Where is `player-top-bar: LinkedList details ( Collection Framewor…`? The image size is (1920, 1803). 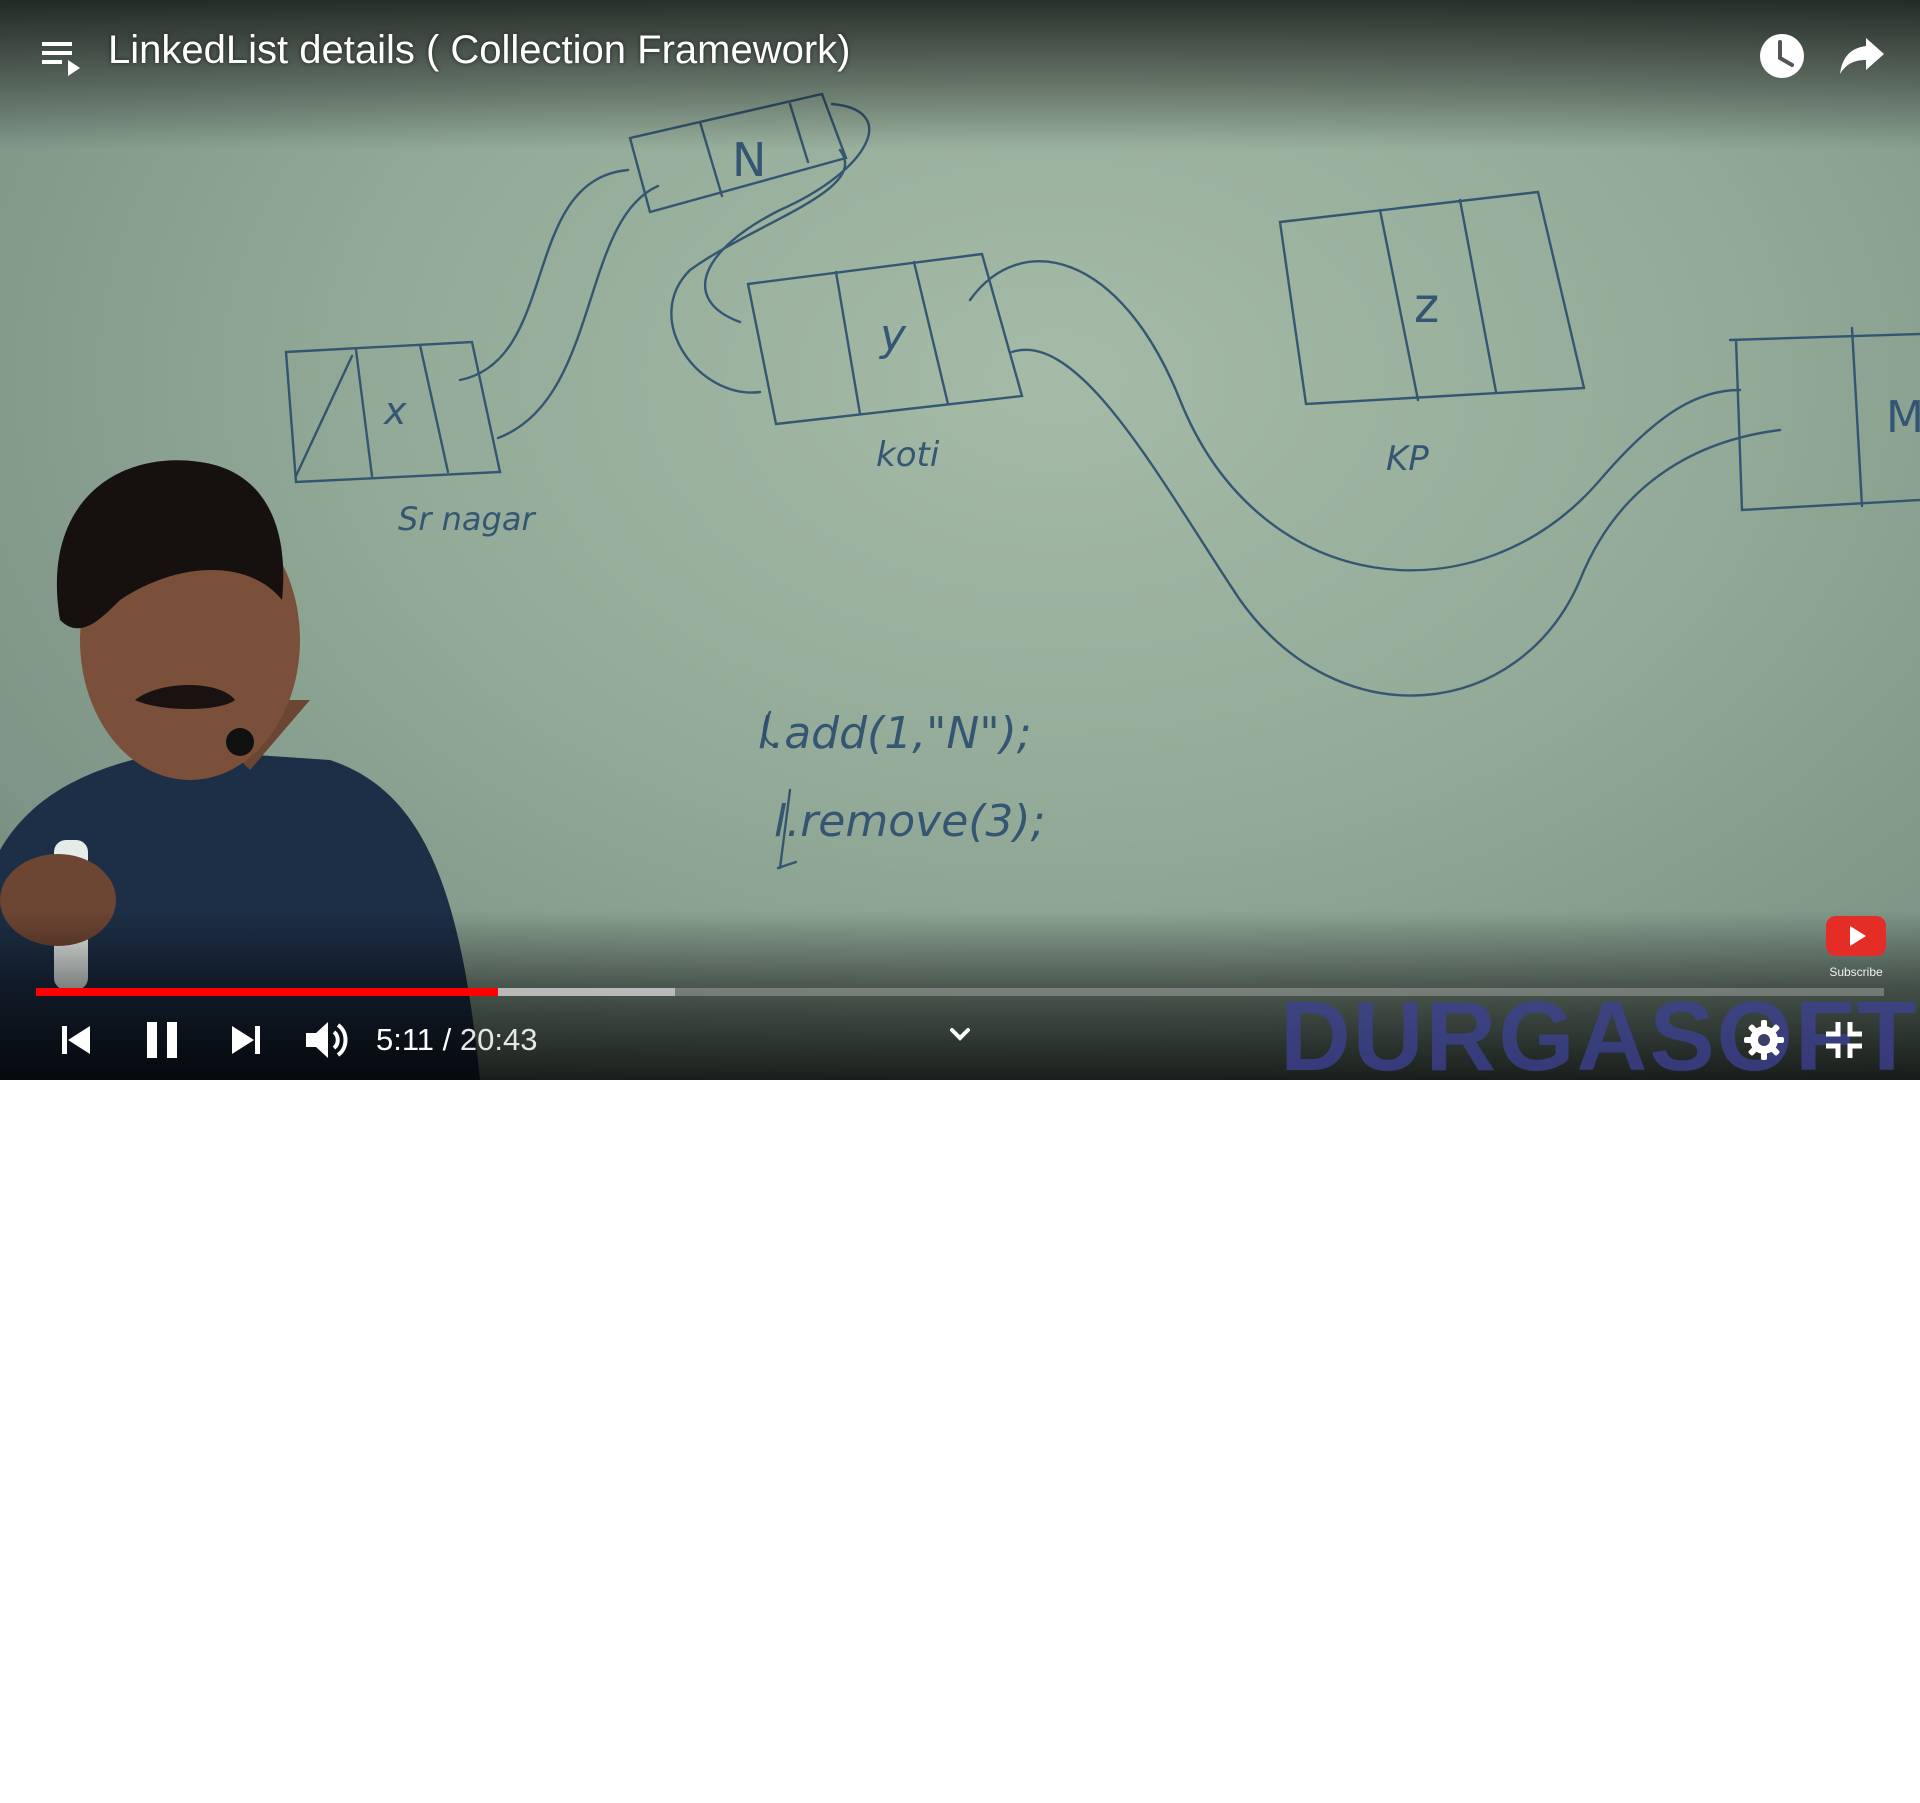
player-top-bar: LinkedList details ( Collection Framewor… is located at coordinates (960, 55).